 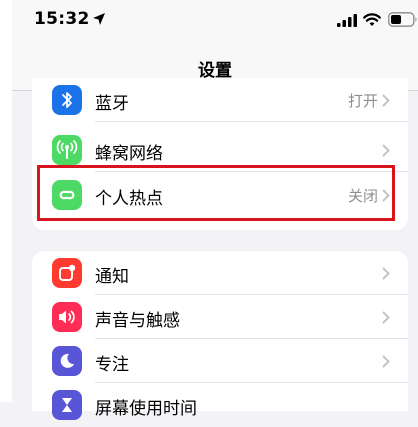 What do you see at coordinates (216, 193) in the screenshot?
I see `highlight-annotation-box` at bounding box center [216, 193].